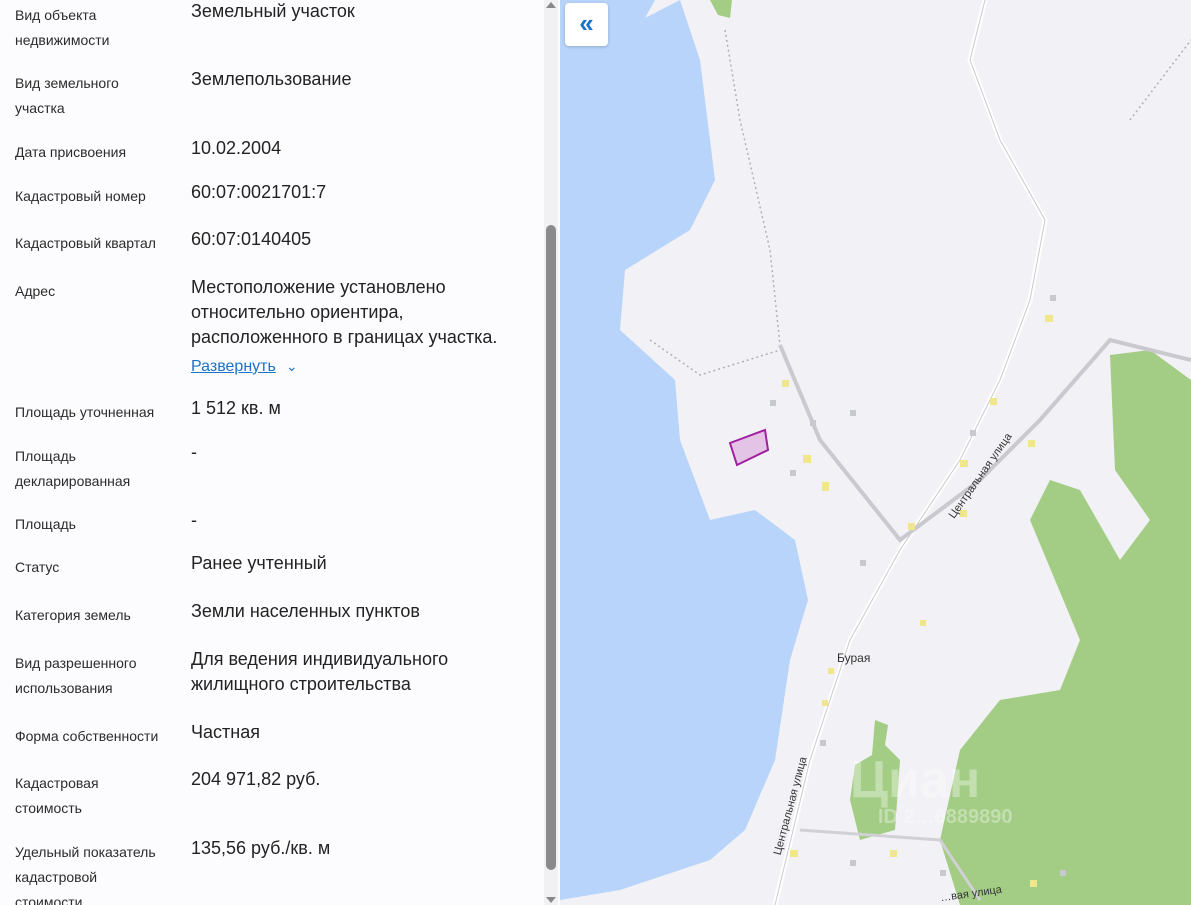 The height and width of the screenshot is (905, 1191). What do you see at coordinates (945, 817) in the screenshot?
I see `watermark-id: ID 2…6889890` at bounding box center [945, 817].